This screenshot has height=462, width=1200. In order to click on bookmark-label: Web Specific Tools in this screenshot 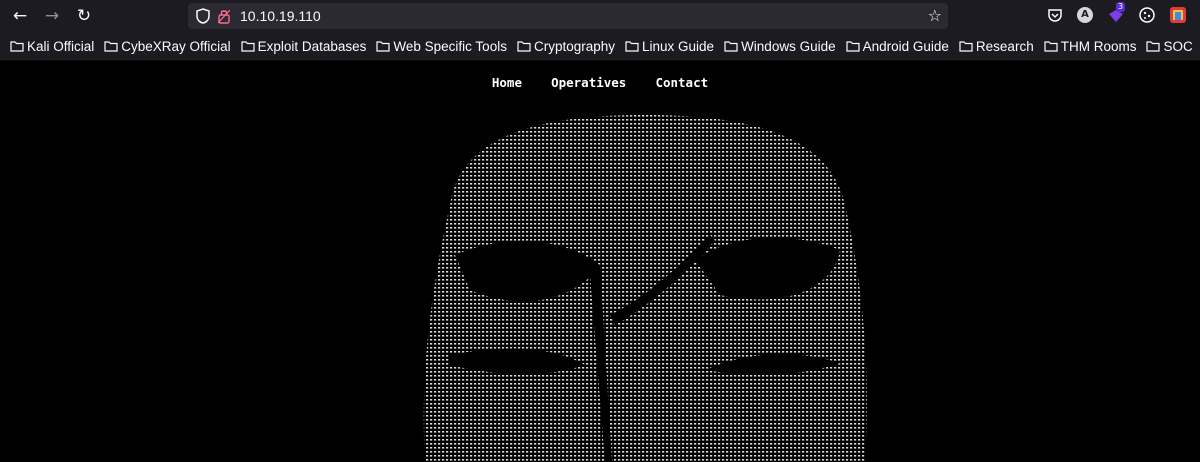, I will do `click(450, 46)`.